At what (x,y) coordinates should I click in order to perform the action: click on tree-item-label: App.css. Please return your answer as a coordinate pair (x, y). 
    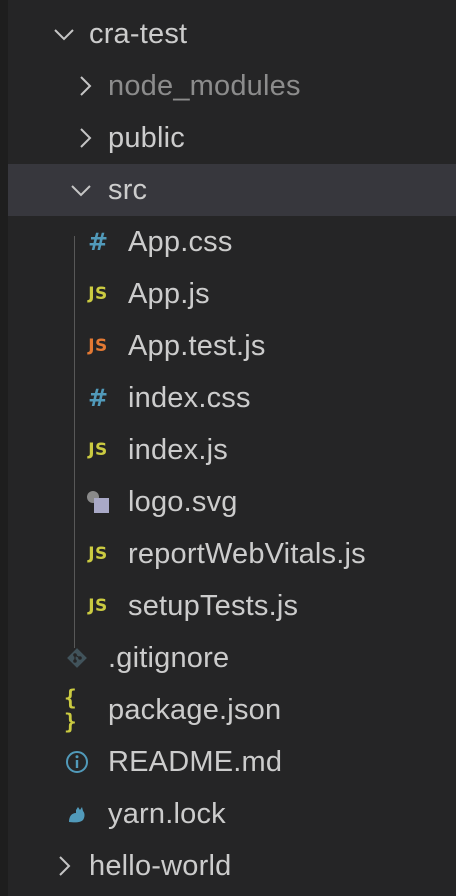
    Looking at the image, I should click on (180, 242).